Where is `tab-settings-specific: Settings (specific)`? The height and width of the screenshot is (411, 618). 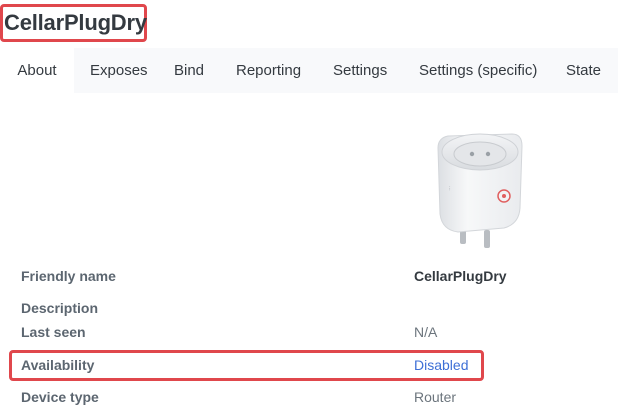
tab-settings-specific: Settings (specific) is located at coordinates (478, 70).